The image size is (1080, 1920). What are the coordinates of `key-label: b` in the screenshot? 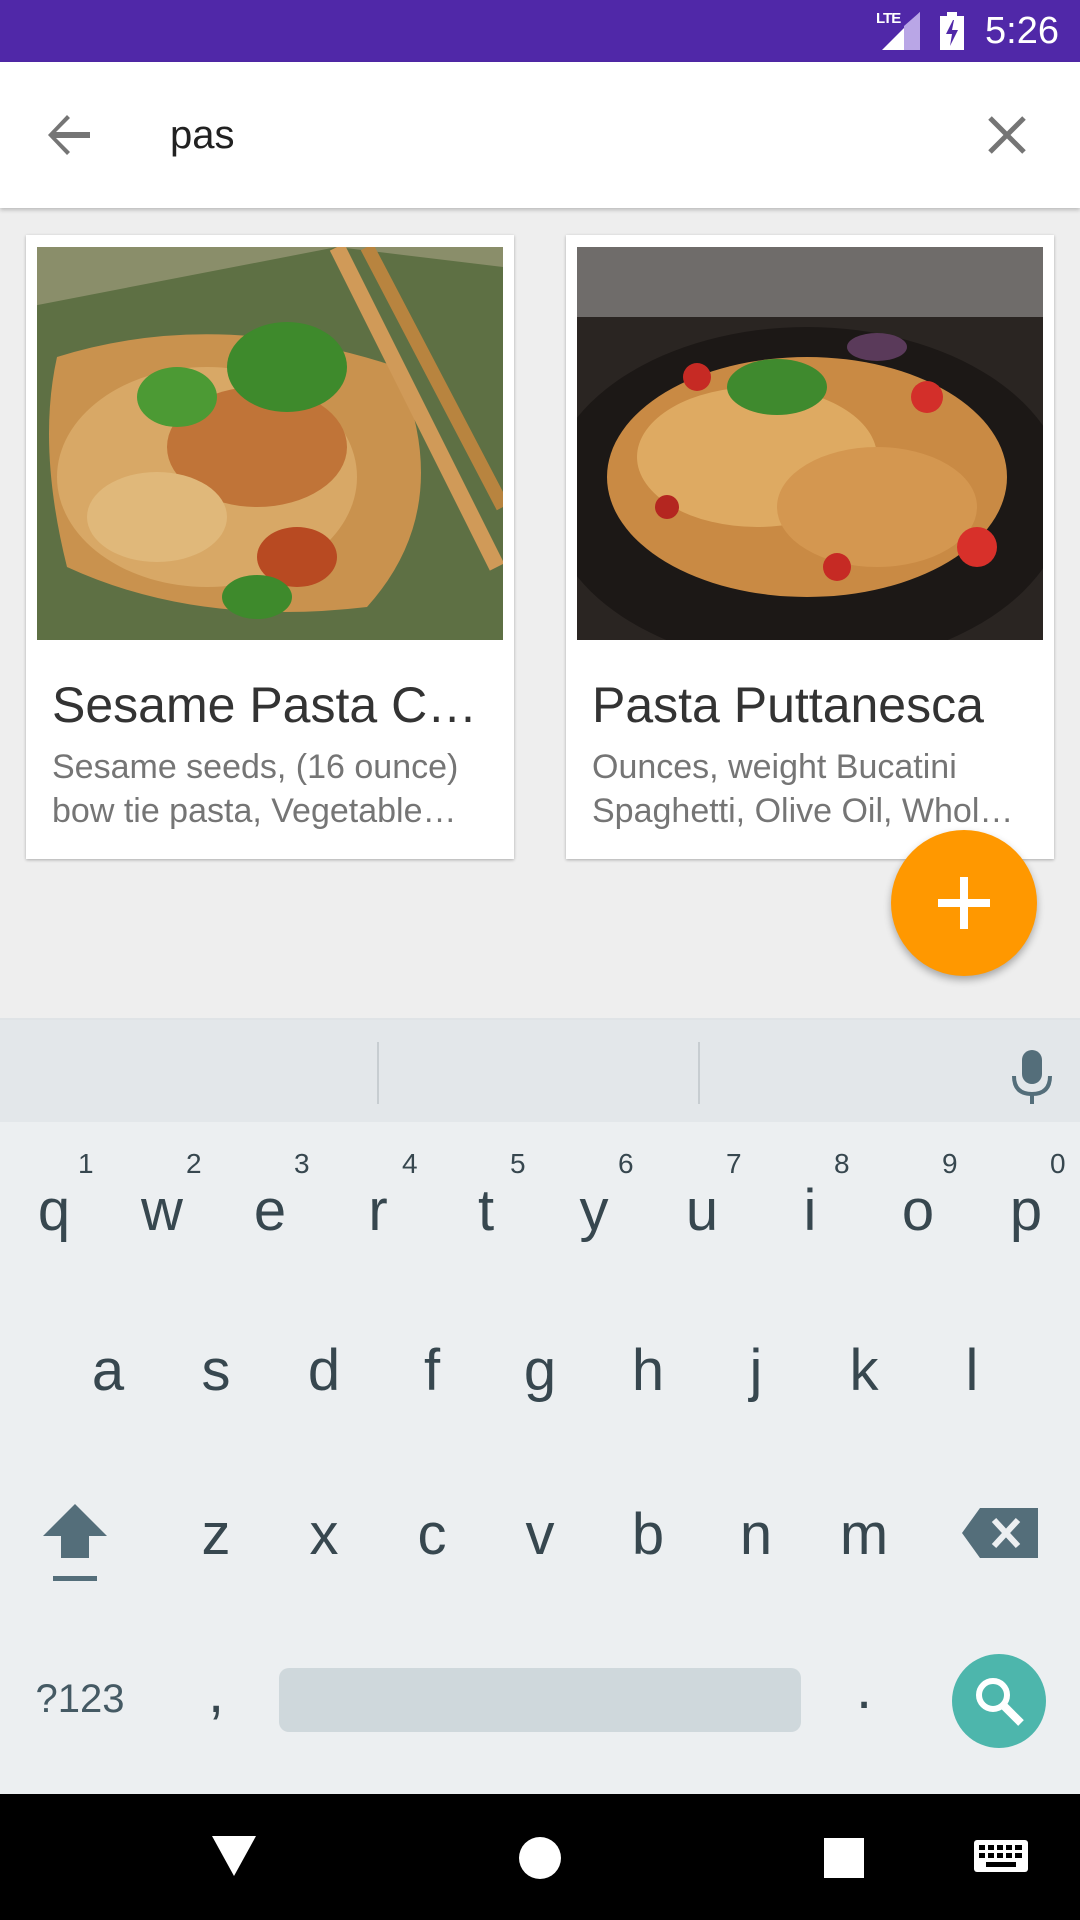 It's located at (648, 1534).